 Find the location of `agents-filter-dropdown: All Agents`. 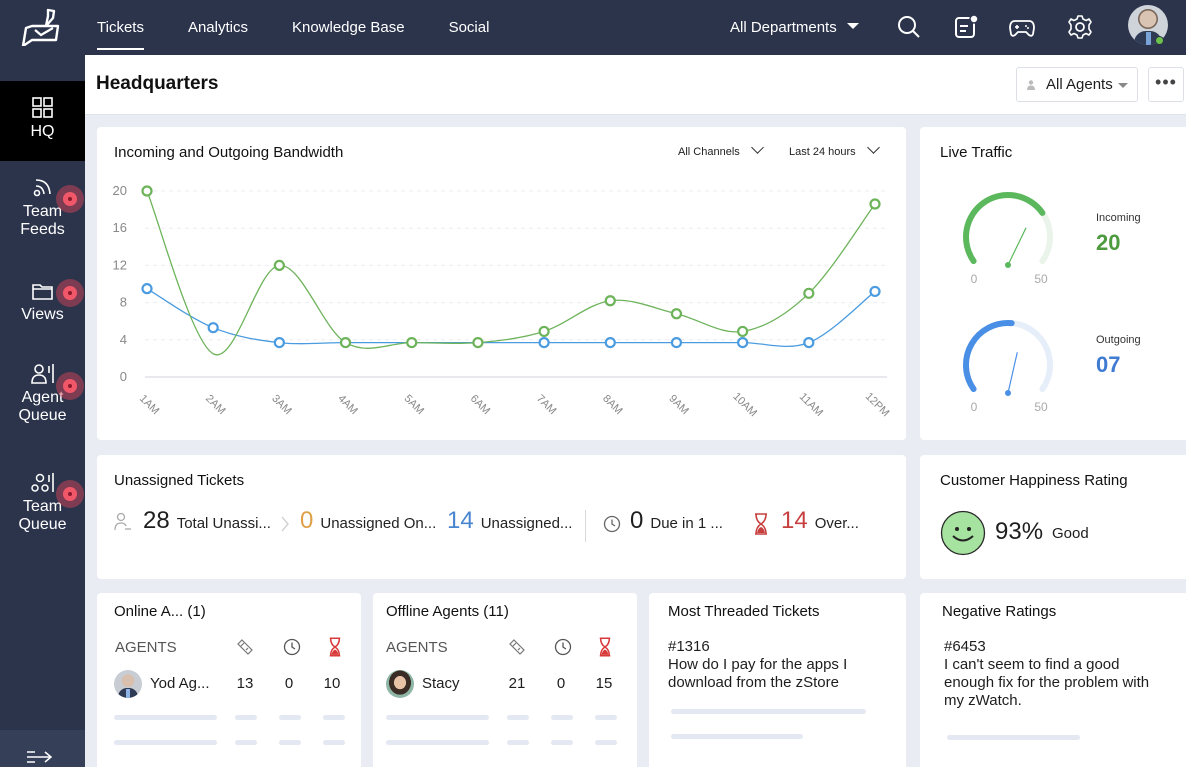

agents-filter-dropdown: All Agents is located at coordinates (1077, 84).